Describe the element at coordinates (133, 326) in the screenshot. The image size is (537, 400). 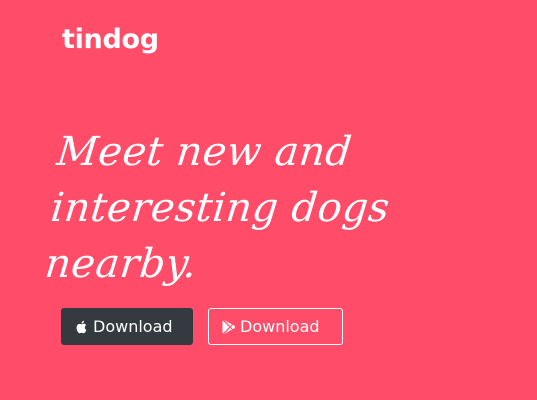
I see `apple-download-label: Download` at that location.